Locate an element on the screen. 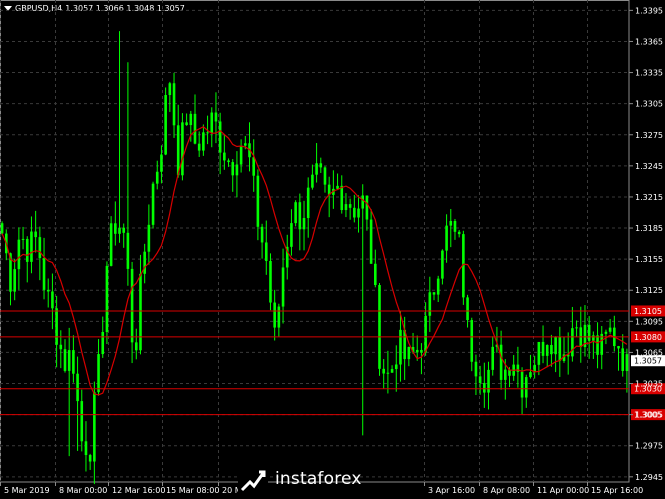 The image size is (665, 499). instaforex-logo-text: instaforex is located at coordinates (318, 479).